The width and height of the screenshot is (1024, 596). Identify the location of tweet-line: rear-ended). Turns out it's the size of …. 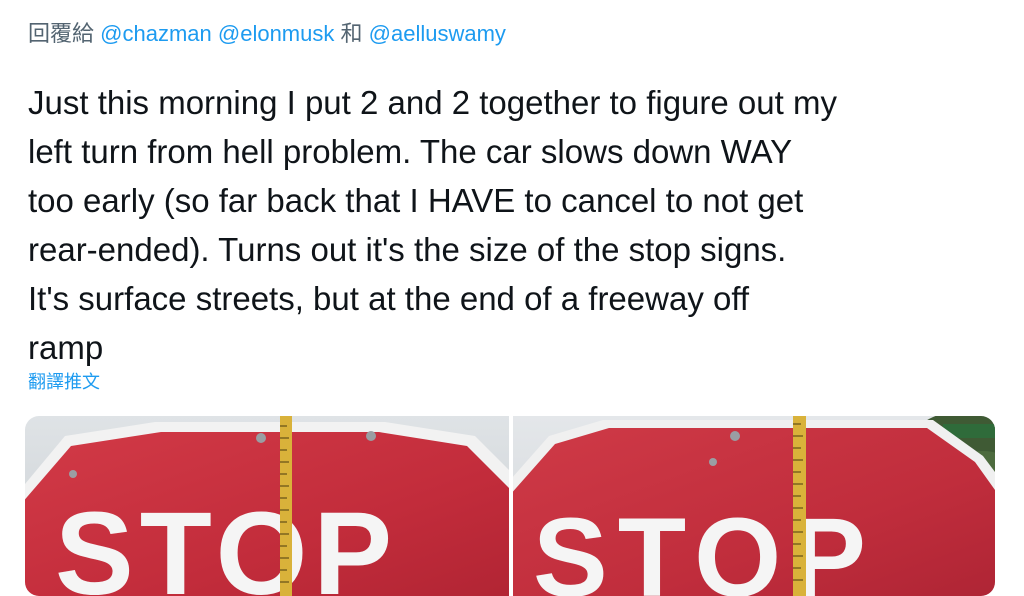
(407, 249).